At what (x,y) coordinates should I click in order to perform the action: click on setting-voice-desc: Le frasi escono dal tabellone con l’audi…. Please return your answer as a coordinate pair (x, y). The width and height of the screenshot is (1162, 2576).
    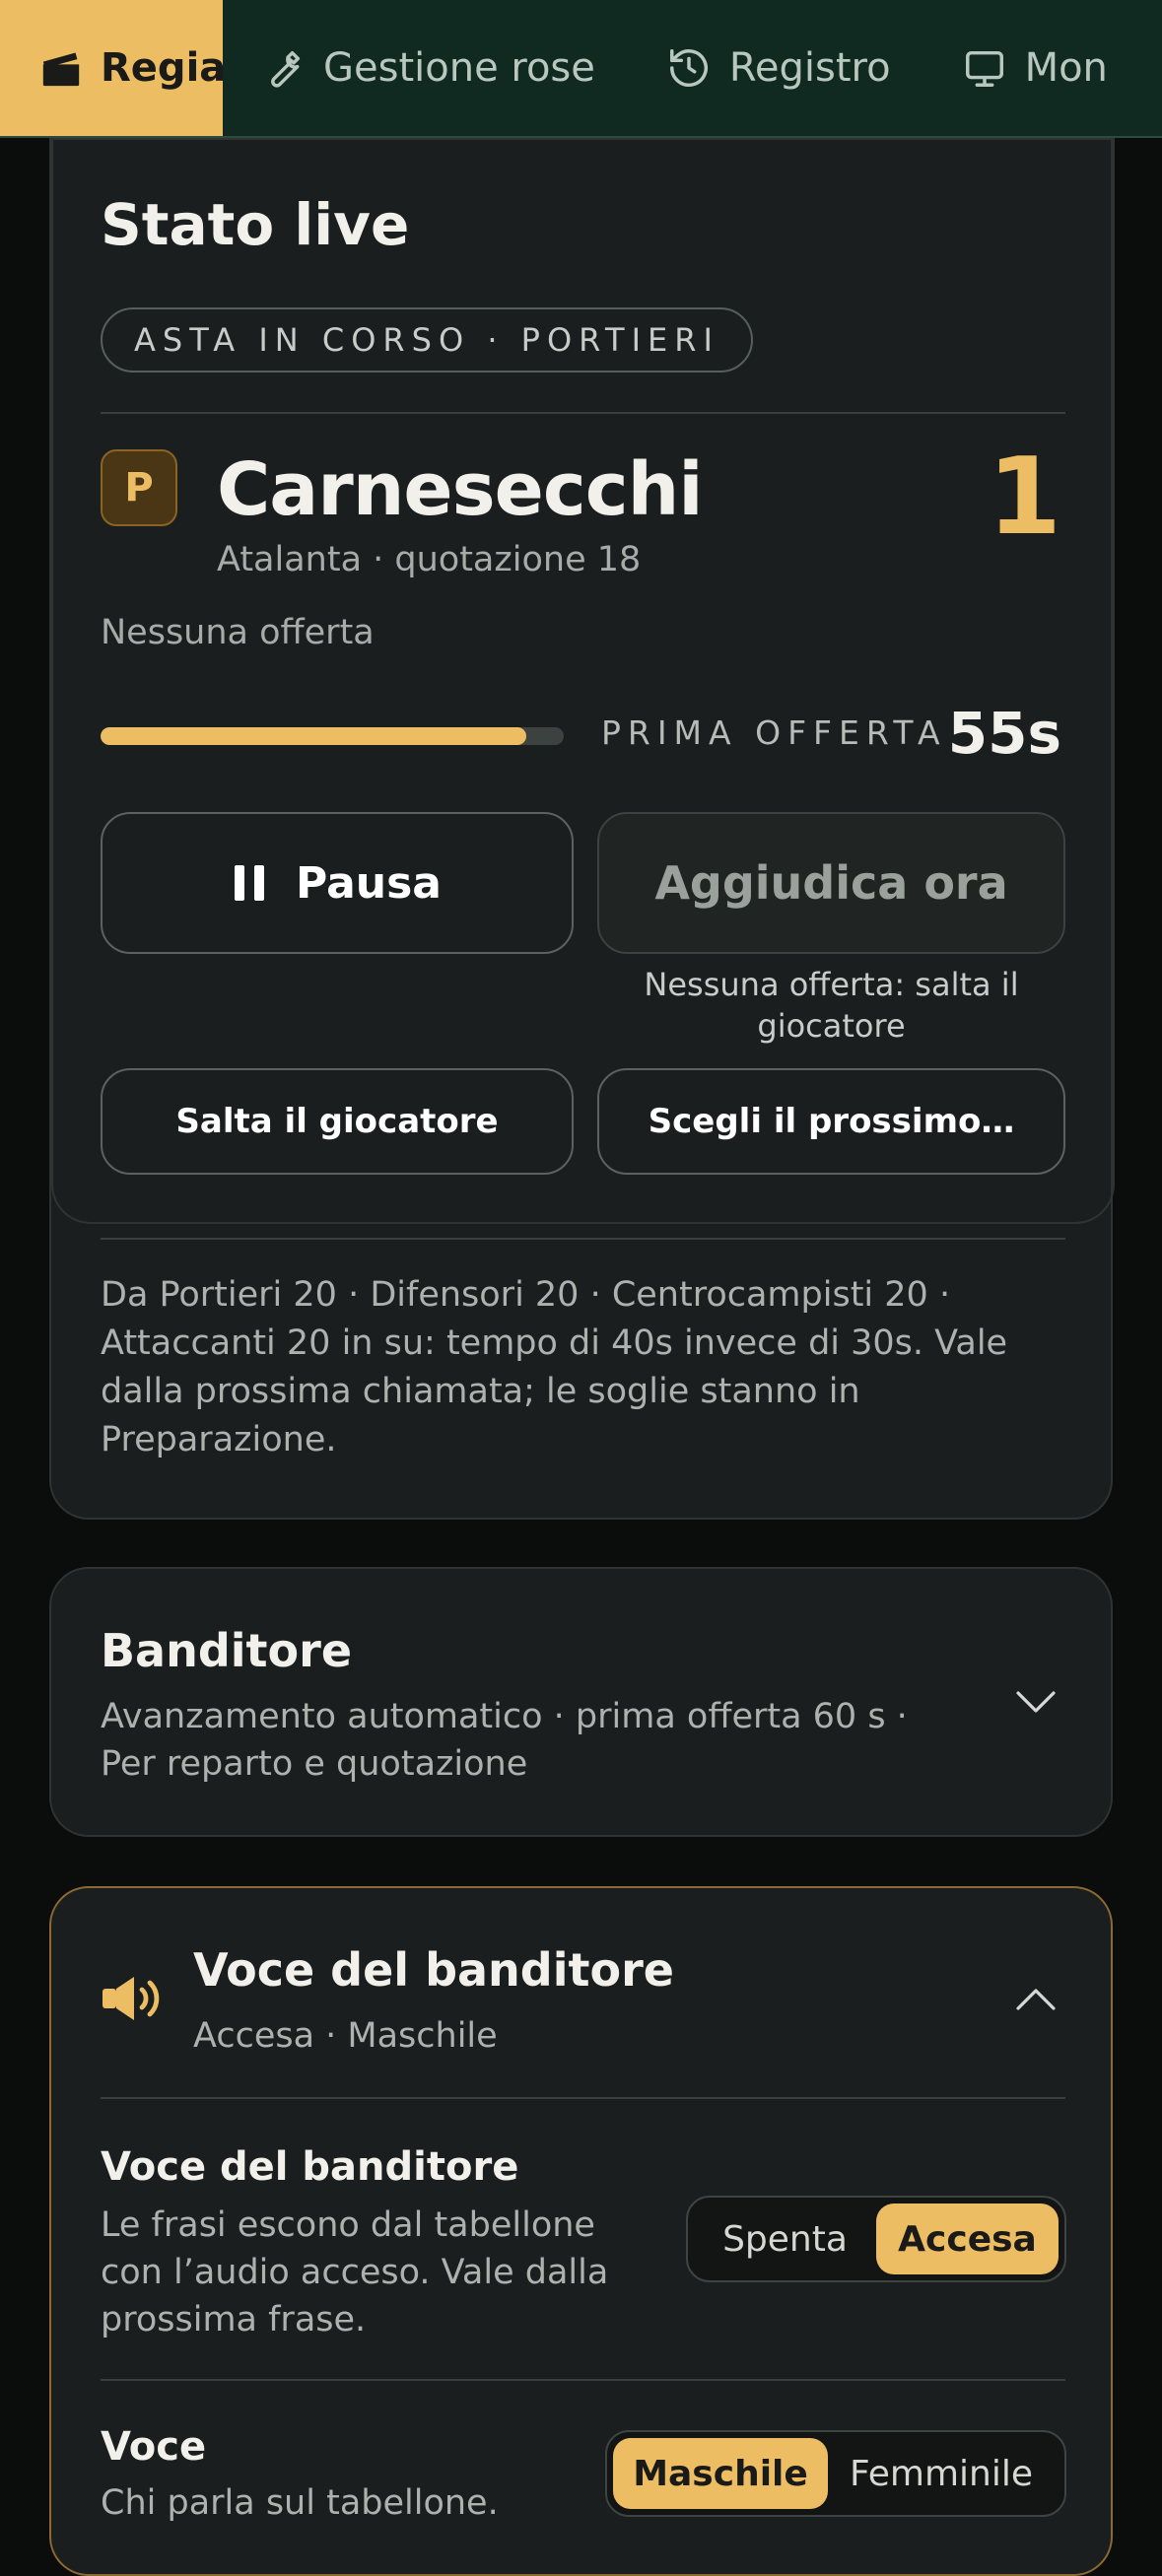
    Looking at the image, I should click on (355, 2272).